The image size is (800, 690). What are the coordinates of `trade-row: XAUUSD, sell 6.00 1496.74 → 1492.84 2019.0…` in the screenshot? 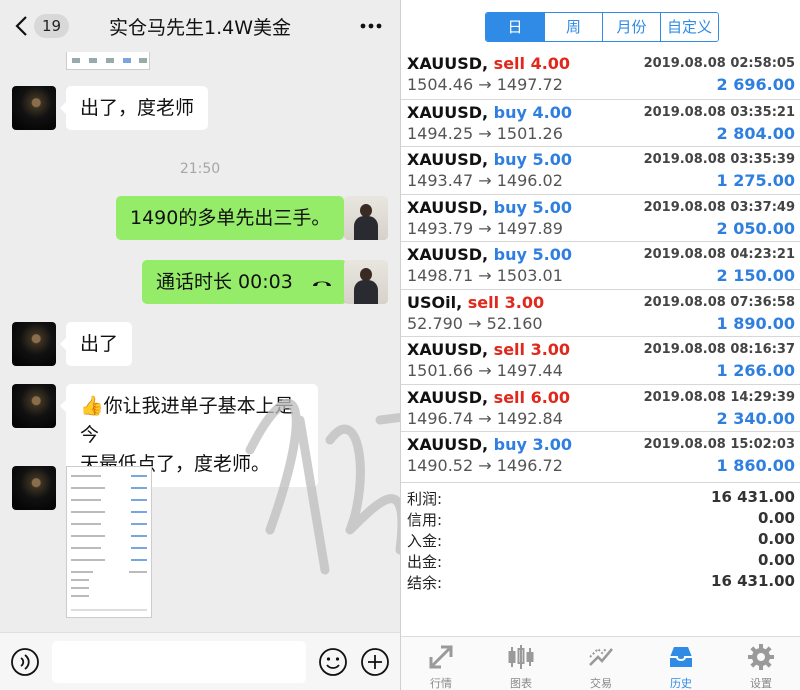 It's located at (600, 407).